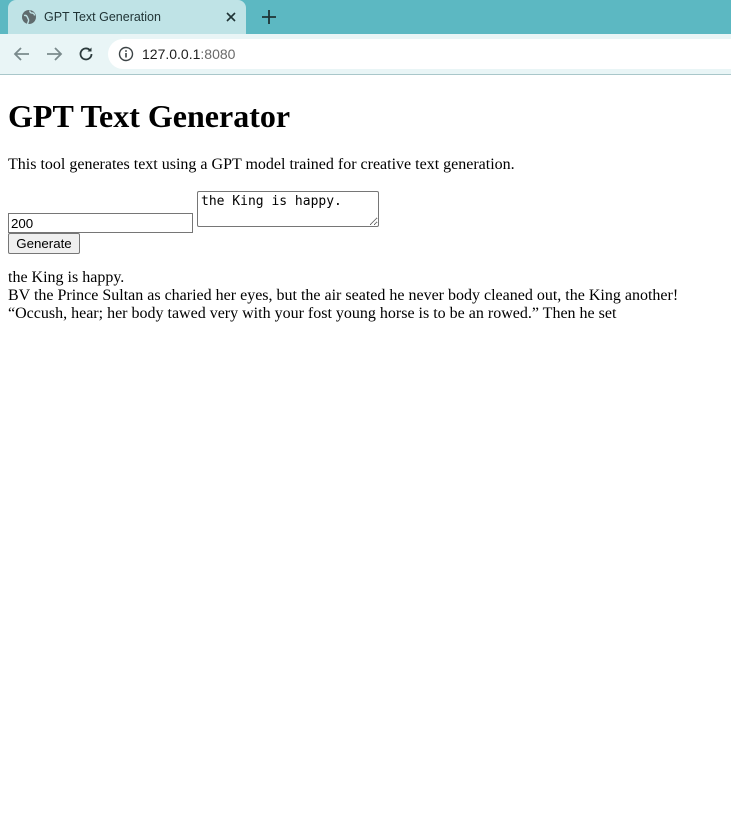 The height and width of the screenshot is (829, 731). Describe the element at coordinates (102, 17) in the screenshot. I see `tab-title: GPT Text Generation` at that location.